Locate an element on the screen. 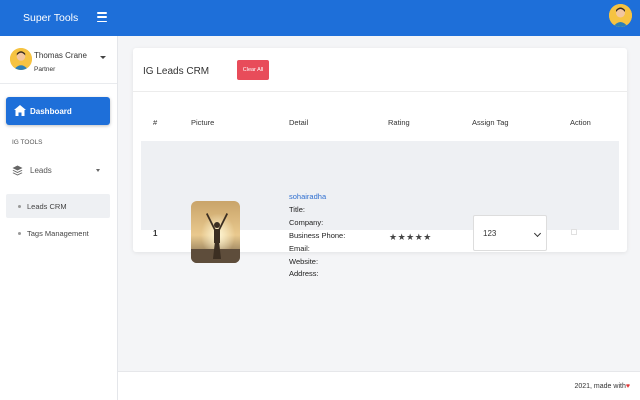 The height and width of the screenshot is (400, 640). sidebar-item-label: Leads is located at coordinates (41, 170).